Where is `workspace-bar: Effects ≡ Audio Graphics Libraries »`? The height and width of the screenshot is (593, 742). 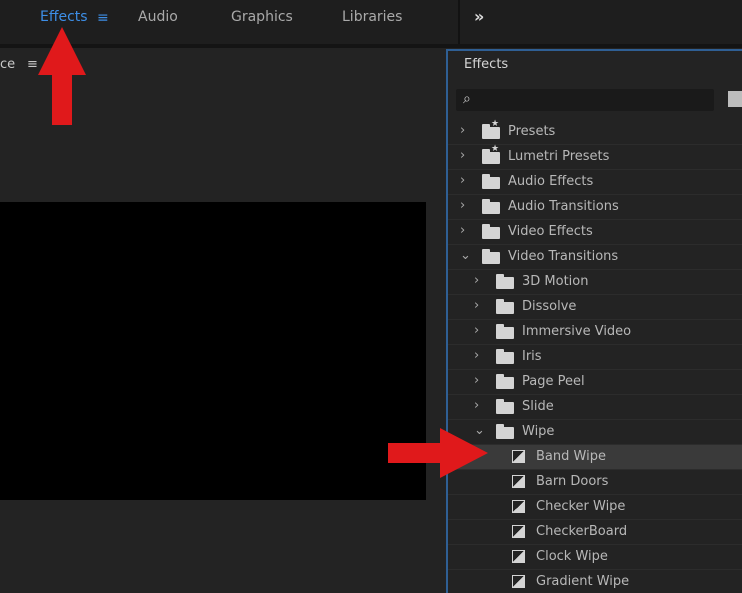 workspace-bar: Effects ≡ Audio Graphics Libraries » is located at coordinates (371, 22).